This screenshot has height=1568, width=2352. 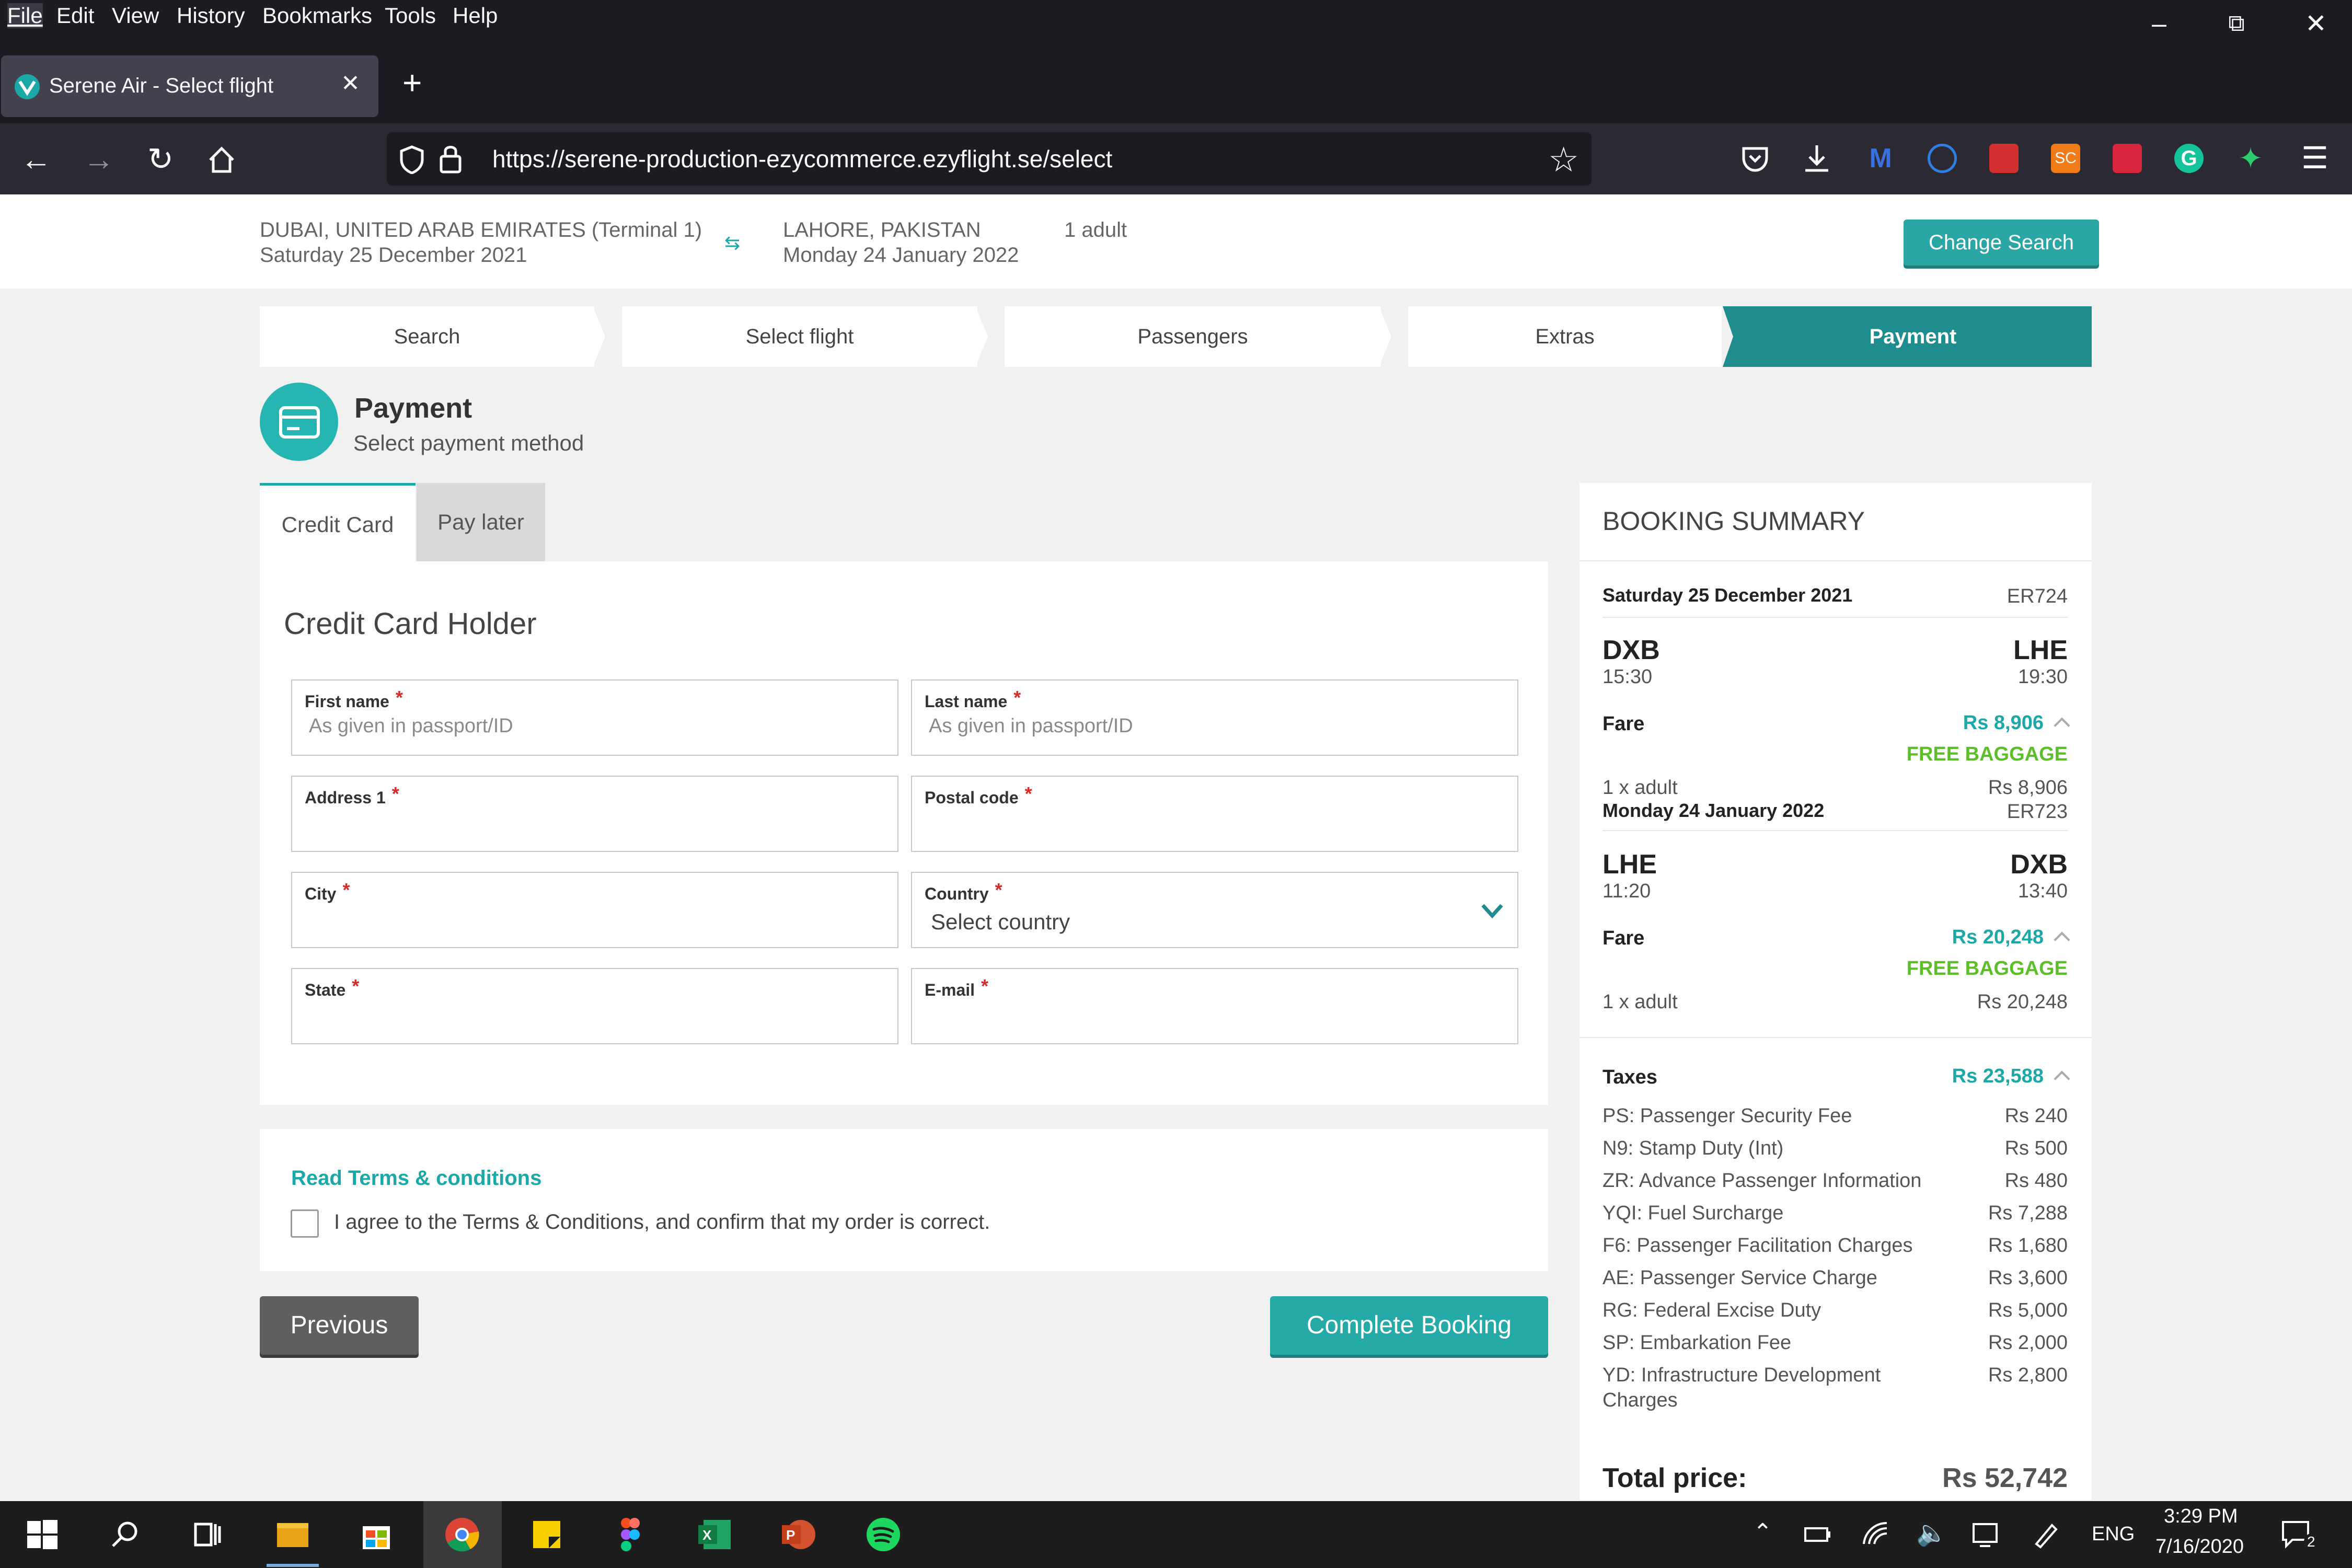 I want to click on inbound-flight-number: ER723, so click(x=2037, y=812).